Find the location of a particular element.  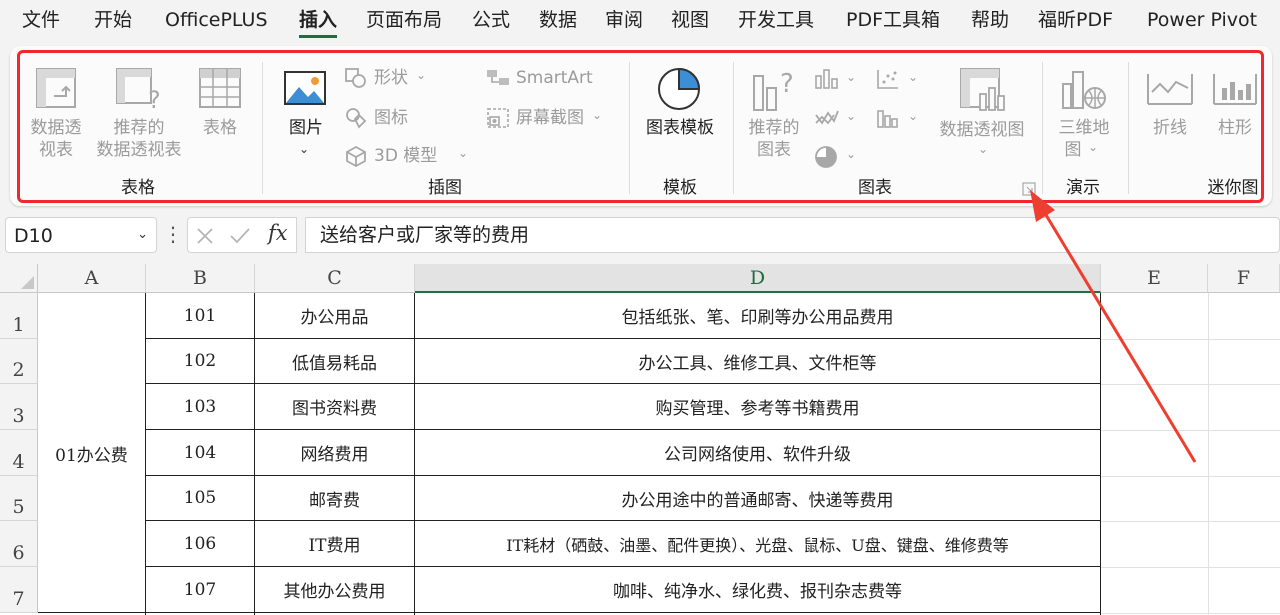

code-cell: 105 is located at coordinates (200, 498).